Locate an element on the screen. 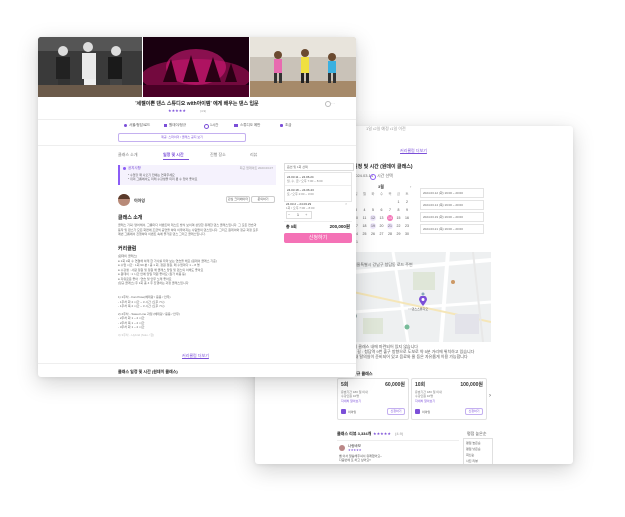 The width and height of the screenshot is (625, 517). calendar-weekday: 금 is located at coordinates (398, 194).